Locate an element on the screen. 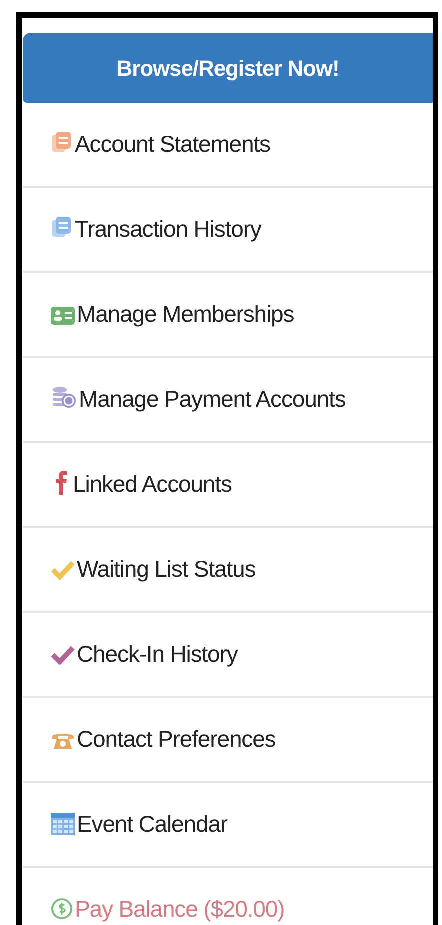 The height and width of the screenshot is (925, 442). dollar-coin-icon is located at coordinates (62, 909).